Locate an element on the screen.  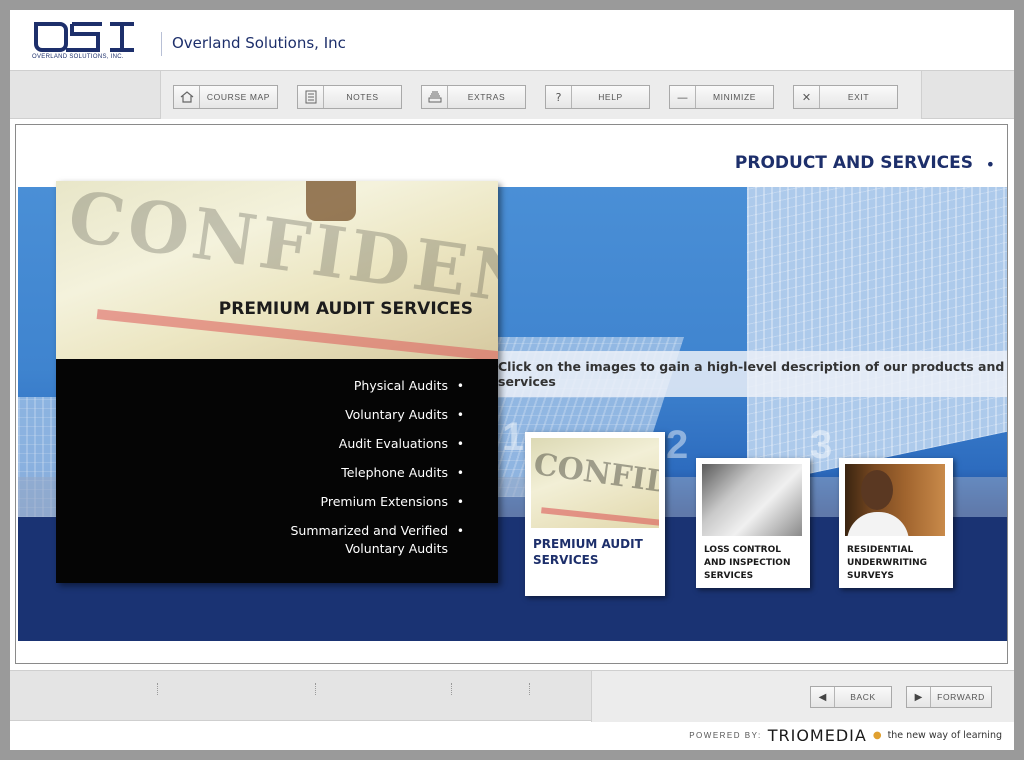
question-icon: ? is located at coordinates (559, 97).